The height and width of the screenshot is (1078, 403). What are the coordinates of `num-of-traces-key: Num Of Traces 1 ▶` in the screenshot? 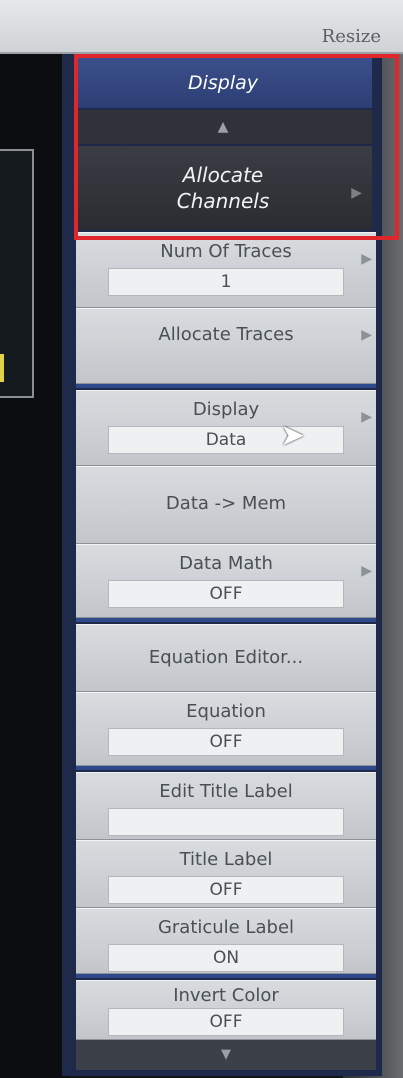 It's located at (226, 270).